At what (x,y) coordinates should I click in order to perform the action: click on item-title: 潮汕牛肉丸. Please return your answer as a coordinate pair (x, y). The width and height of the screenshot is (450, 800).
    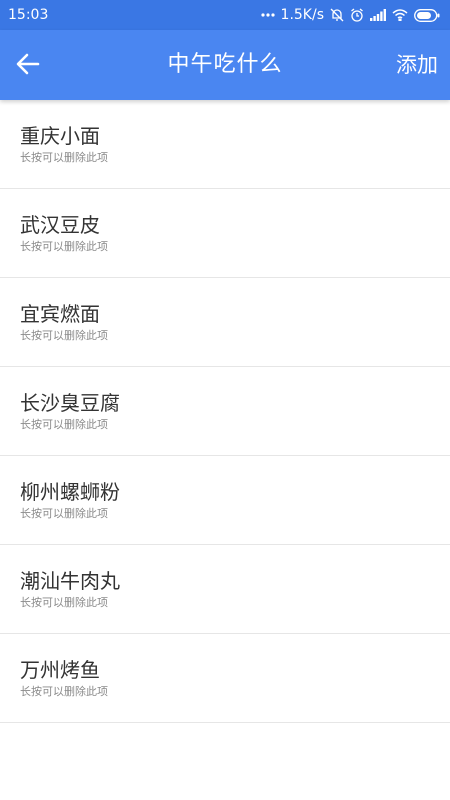
    Looking at the image, I should click on (70, 581).